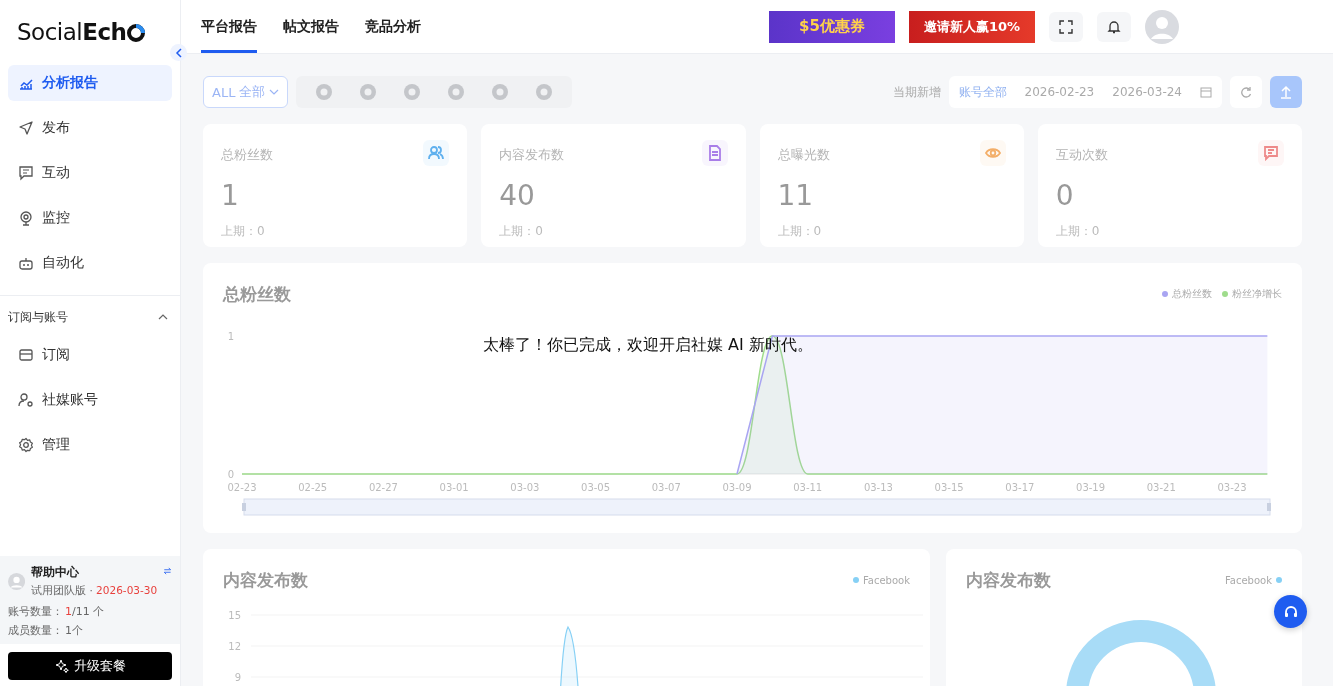  What do you see at coordinates (26, 218) in the screenshot?
I see `webcam-icon` at bounding box center [26, 218].